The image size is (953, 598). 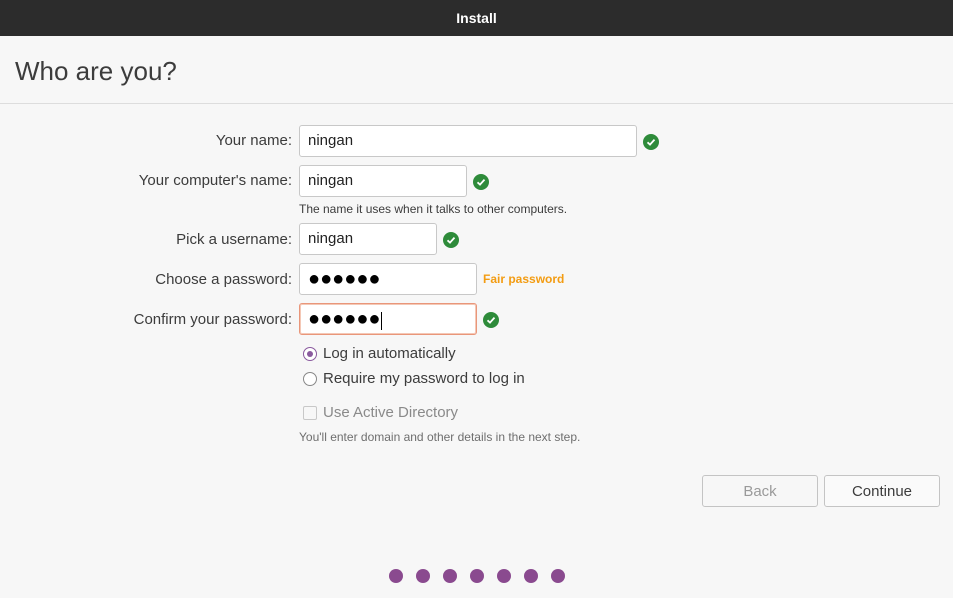 What do you see at coordinates (344, 319) in the screenshot?
I see `confirm-password-value: ●●●●●●` at bounding box center [344, 319].